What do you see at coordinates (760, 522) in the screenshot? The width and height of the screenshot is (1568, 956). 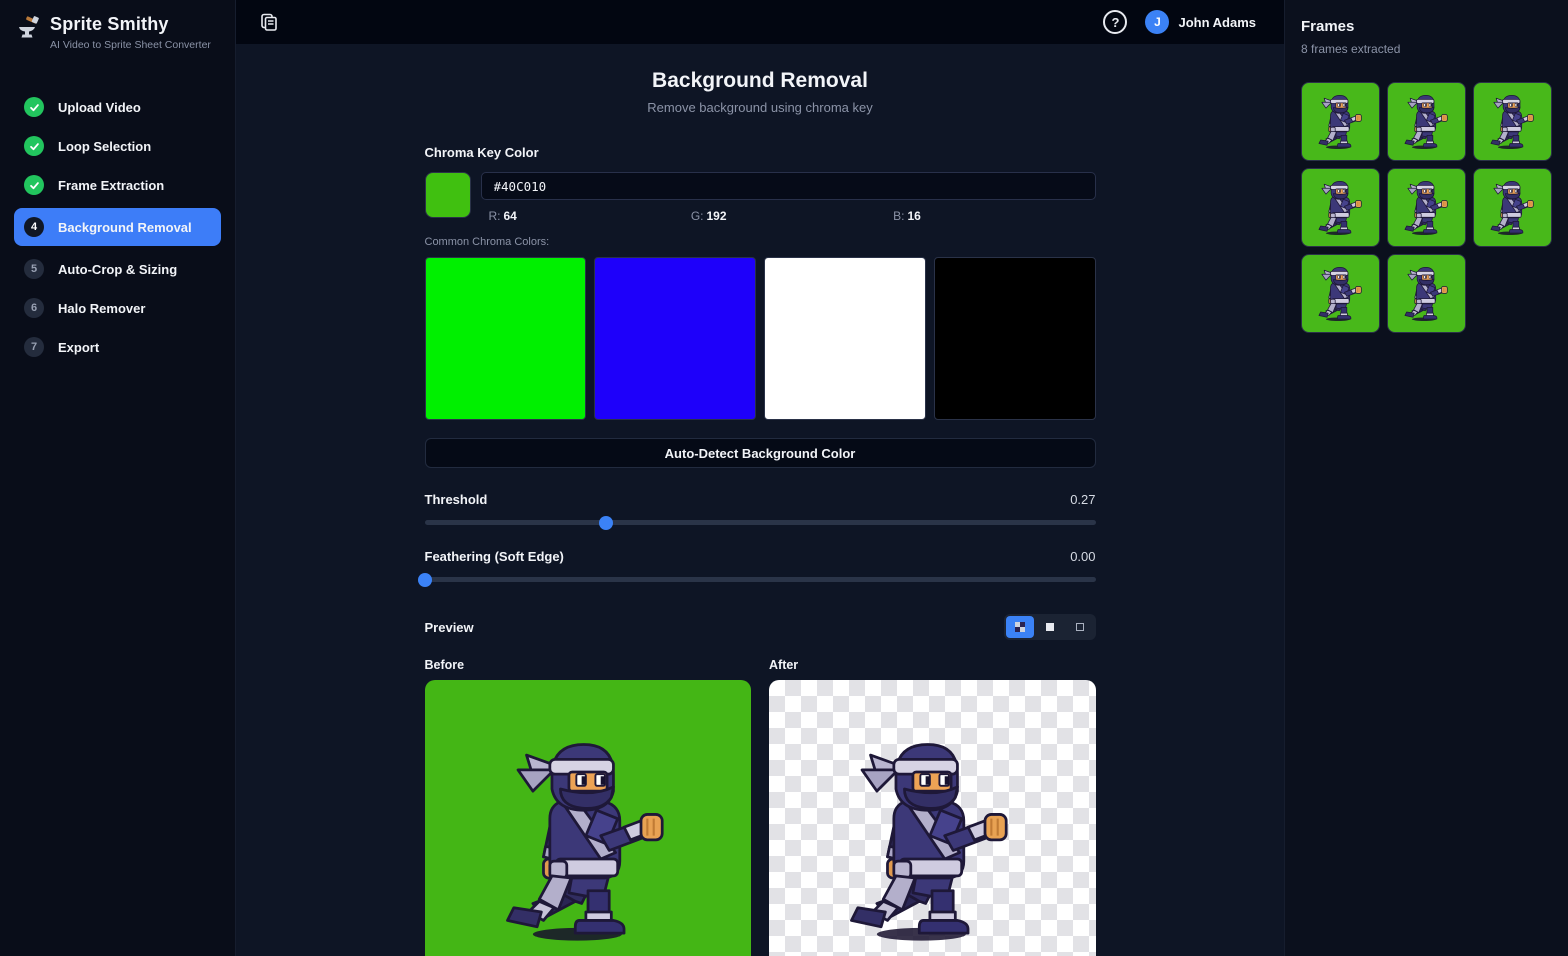 I see `threshold-slider` at bounding box center [760, 522].